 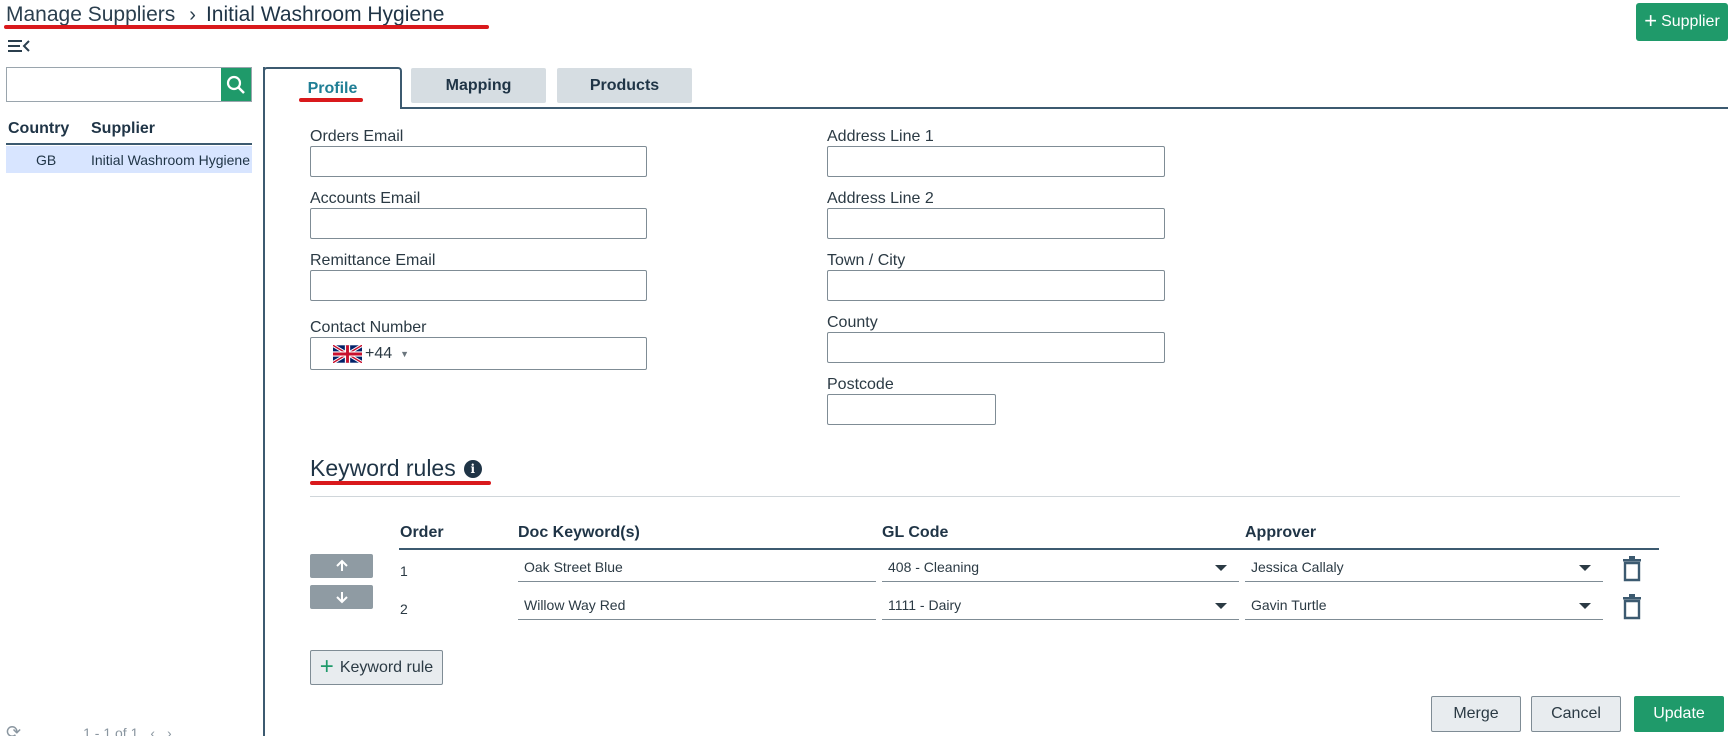 I want to click on accounts-email-label: Accounts Email, so click(x=365, y=198).